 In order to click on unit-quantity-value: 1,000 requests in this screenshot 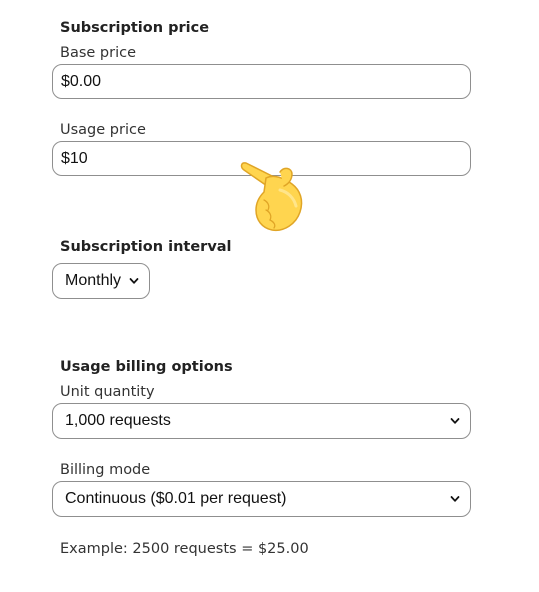, I will do `click(118, 420)`.